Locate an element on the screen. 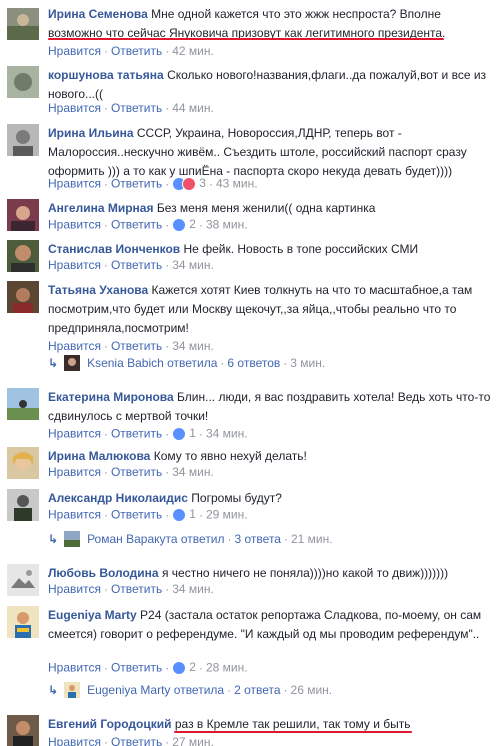 Image resolution: width=499 pixels, height=746 pixels. replies-link: ↳ Роман Варакута ответил · 3 ответа · 21 мин. is located at coordinates (190, 539).